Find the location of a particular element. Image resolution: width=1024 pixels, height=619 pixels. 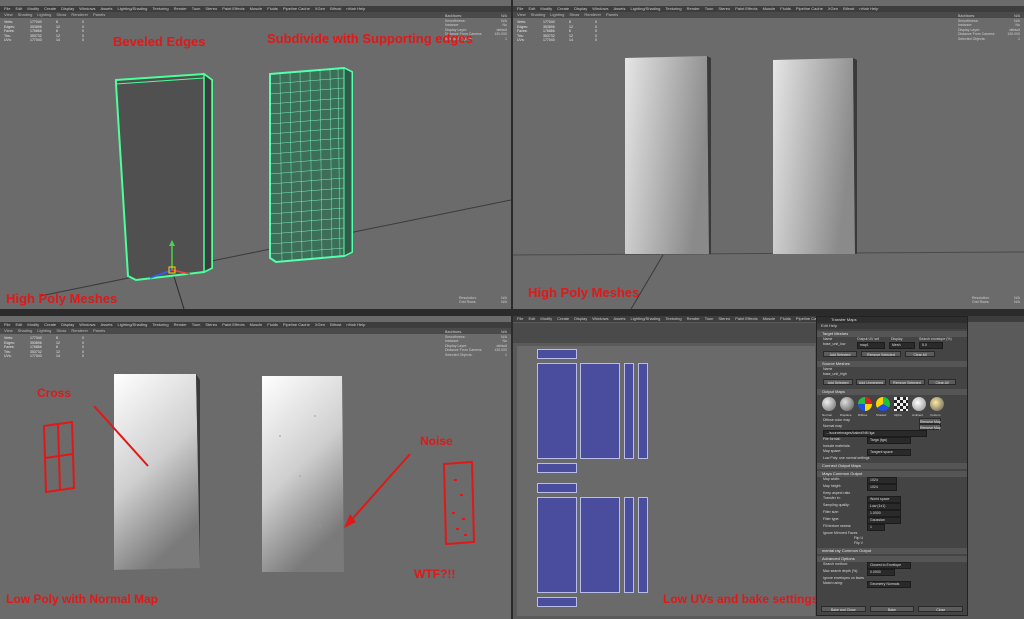

section-mental-ray: mental ray Common Output is located at coordinates (892, 551).